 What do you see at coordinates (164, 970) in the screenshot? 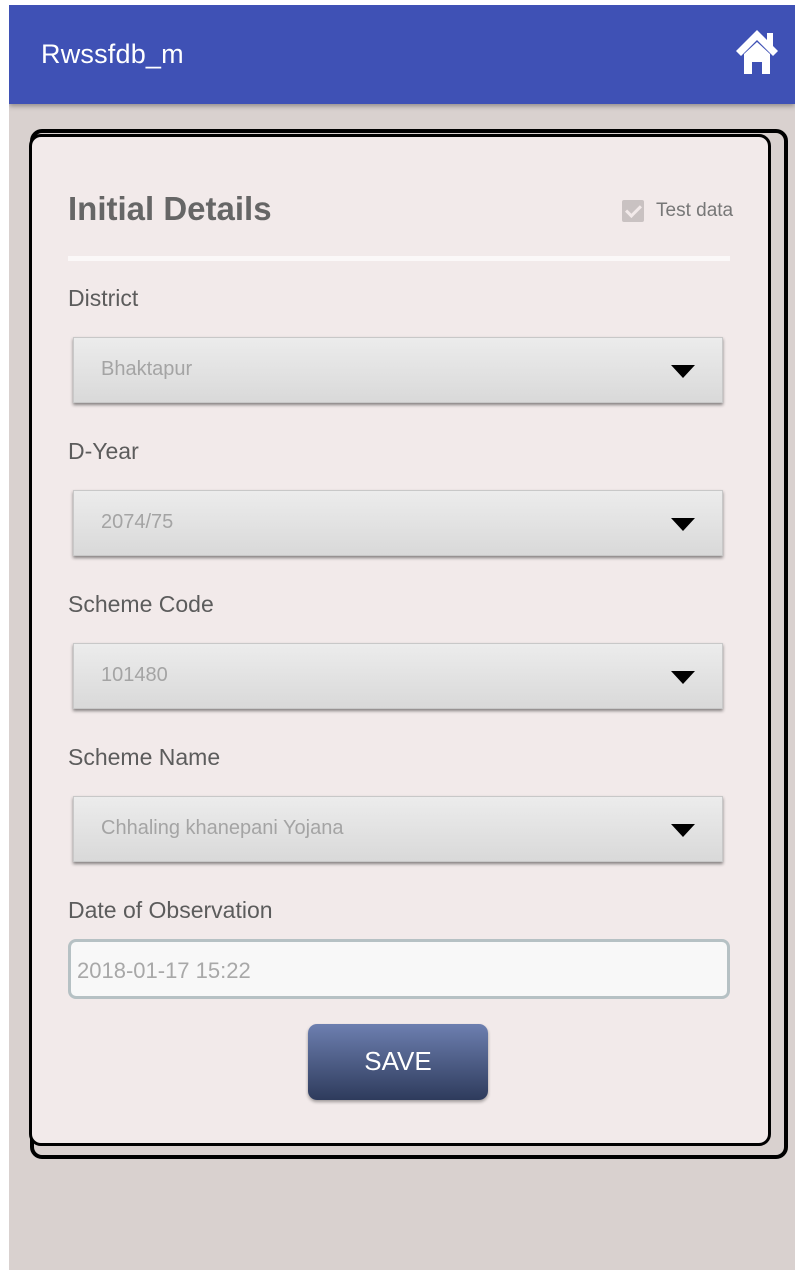
I see `date-of-observation-value: 2018-01-17 15:22` at bounding box center [164, 970].